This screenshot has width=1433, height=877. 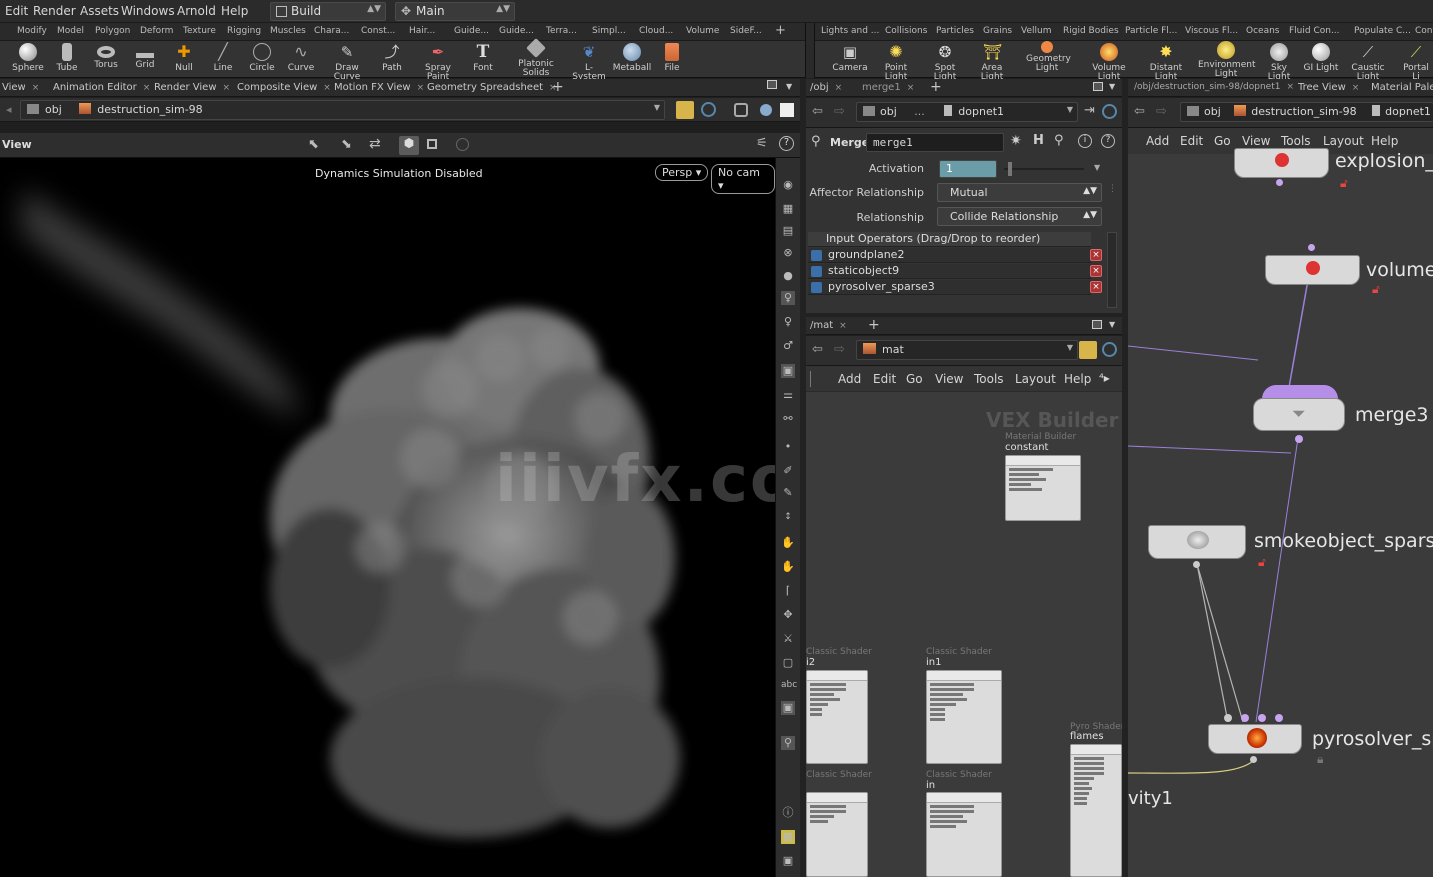 What do you see at coordinates (53, 109) in the screenshot?
I see `path-root: obj` at bounding box center [53, 109].